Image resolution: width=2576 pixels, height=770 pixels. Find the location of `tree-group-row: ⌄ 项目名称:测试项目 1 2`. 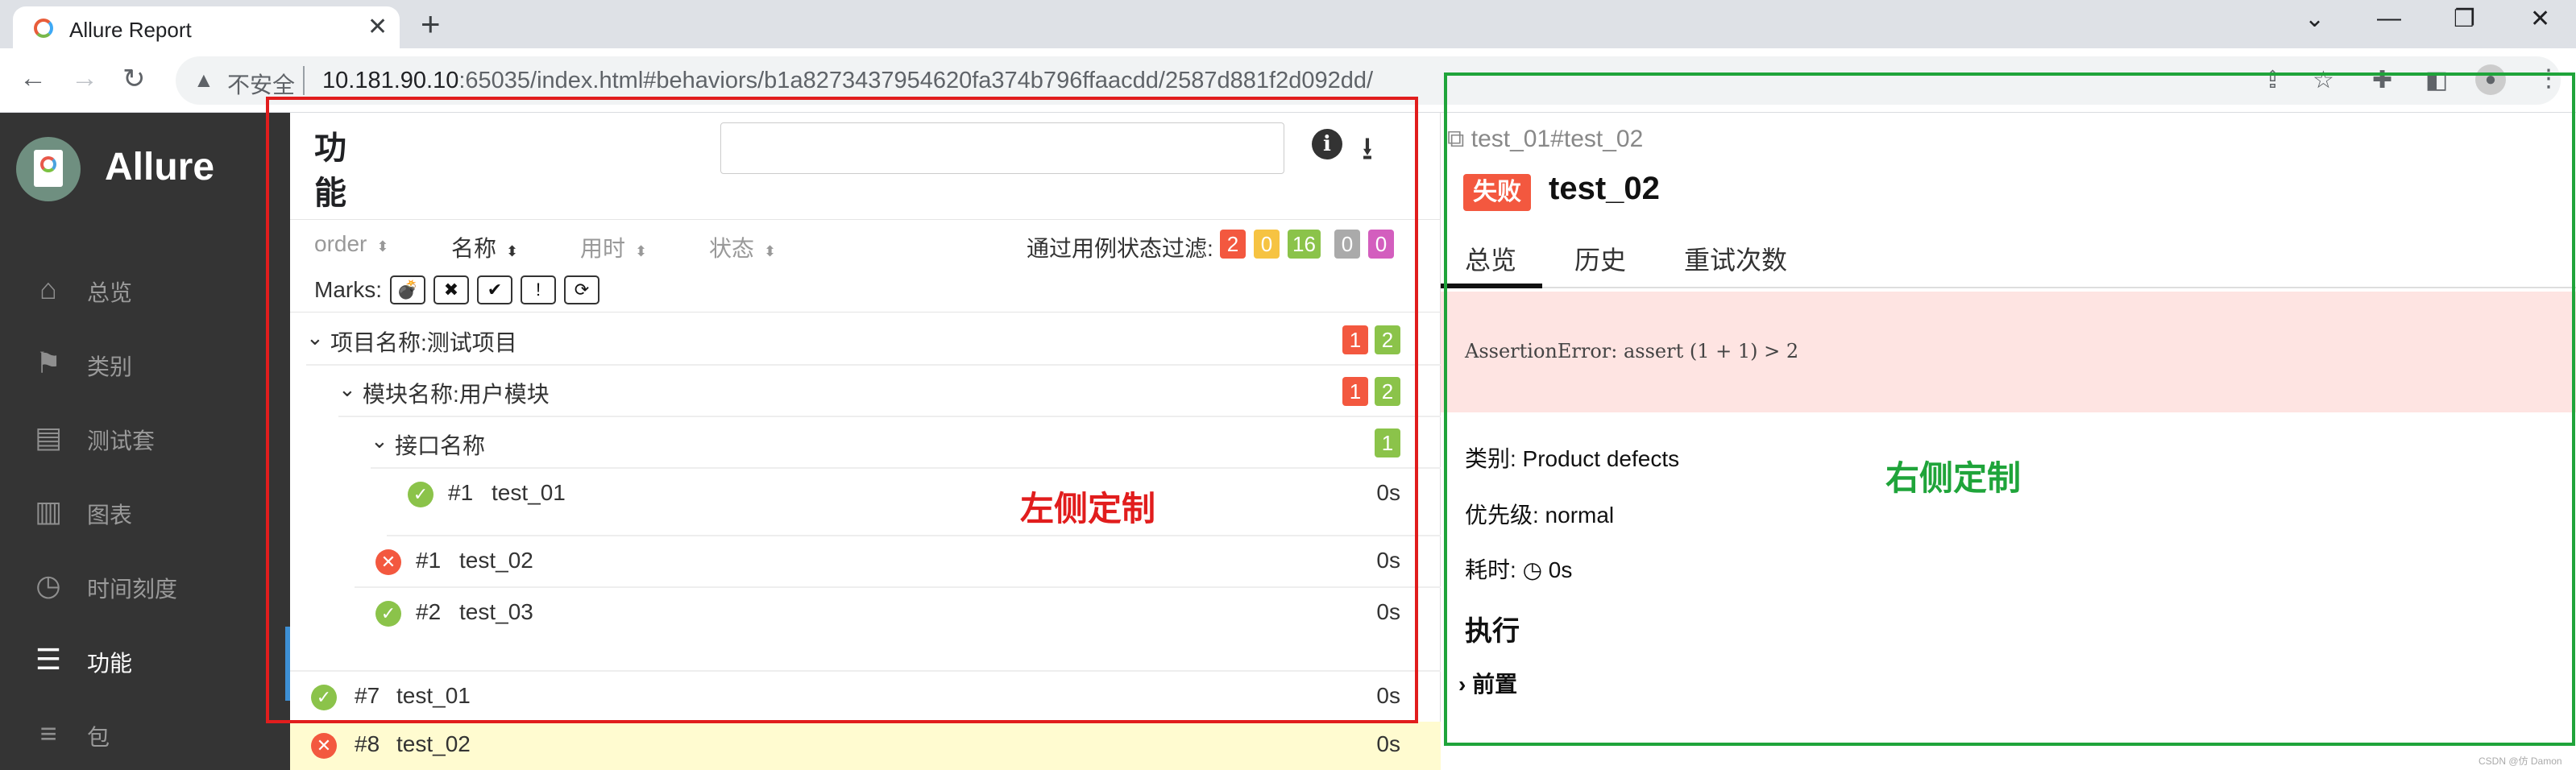

tree-group-row: ⌄ 项目名称:测试项目 1 2 is located at coordinates (866, 340).